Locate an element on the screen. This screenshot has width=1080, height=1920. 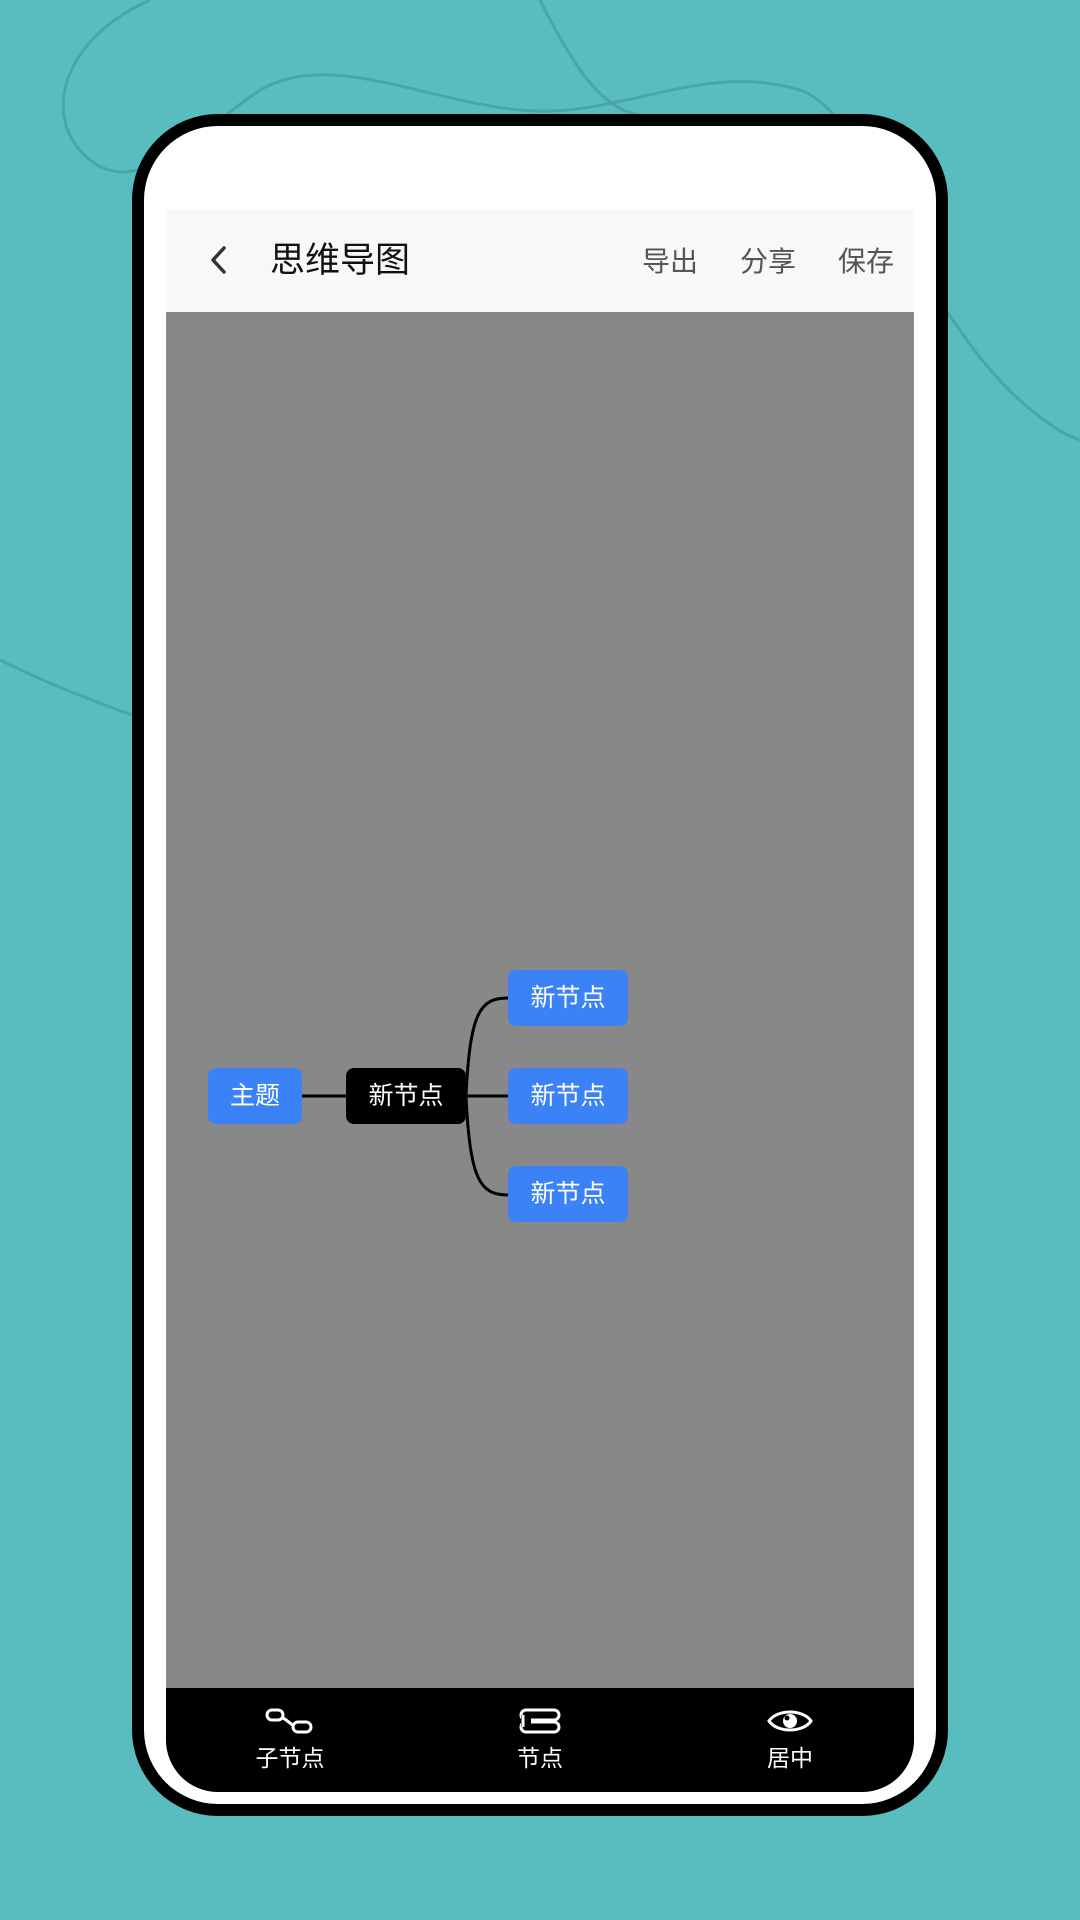
child-node-2: 新节点 is located at coordinates (568, 1096).